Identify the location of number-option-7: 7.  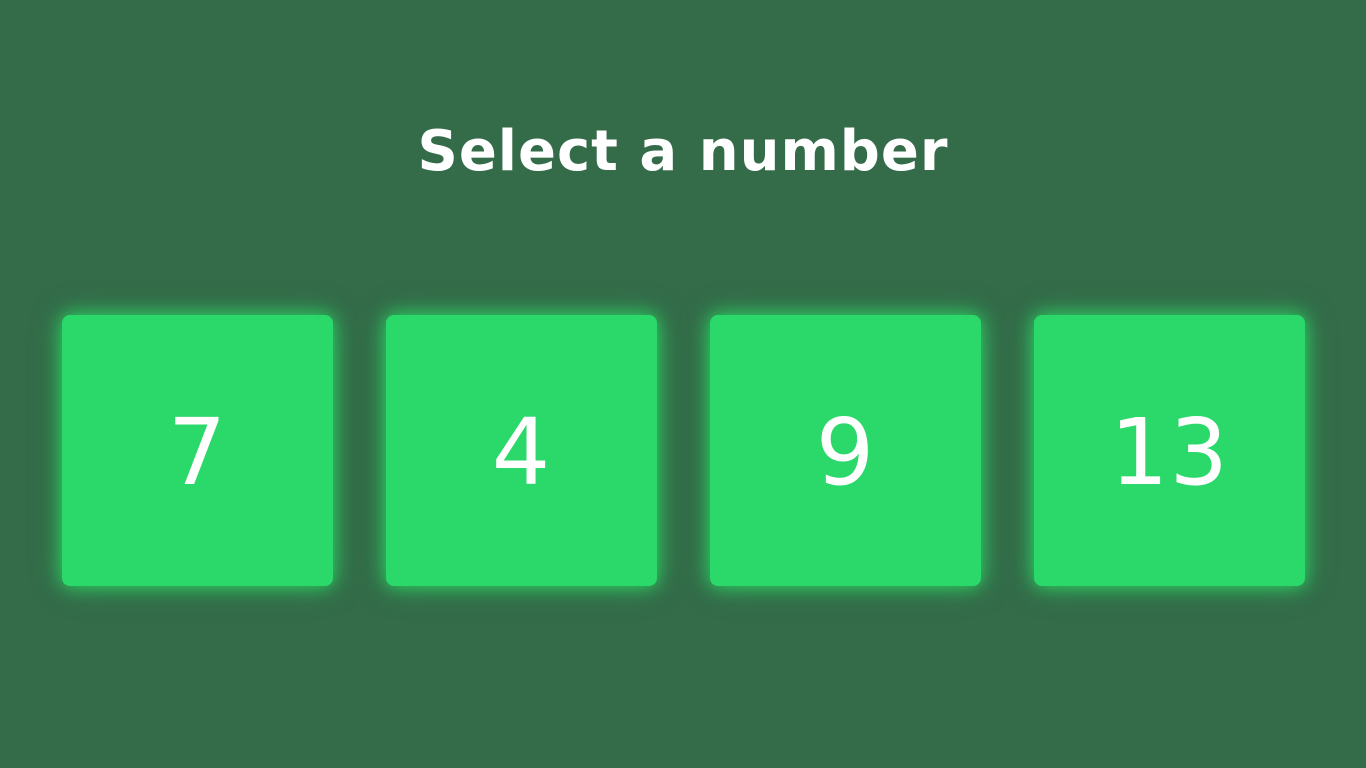
(197, 450).